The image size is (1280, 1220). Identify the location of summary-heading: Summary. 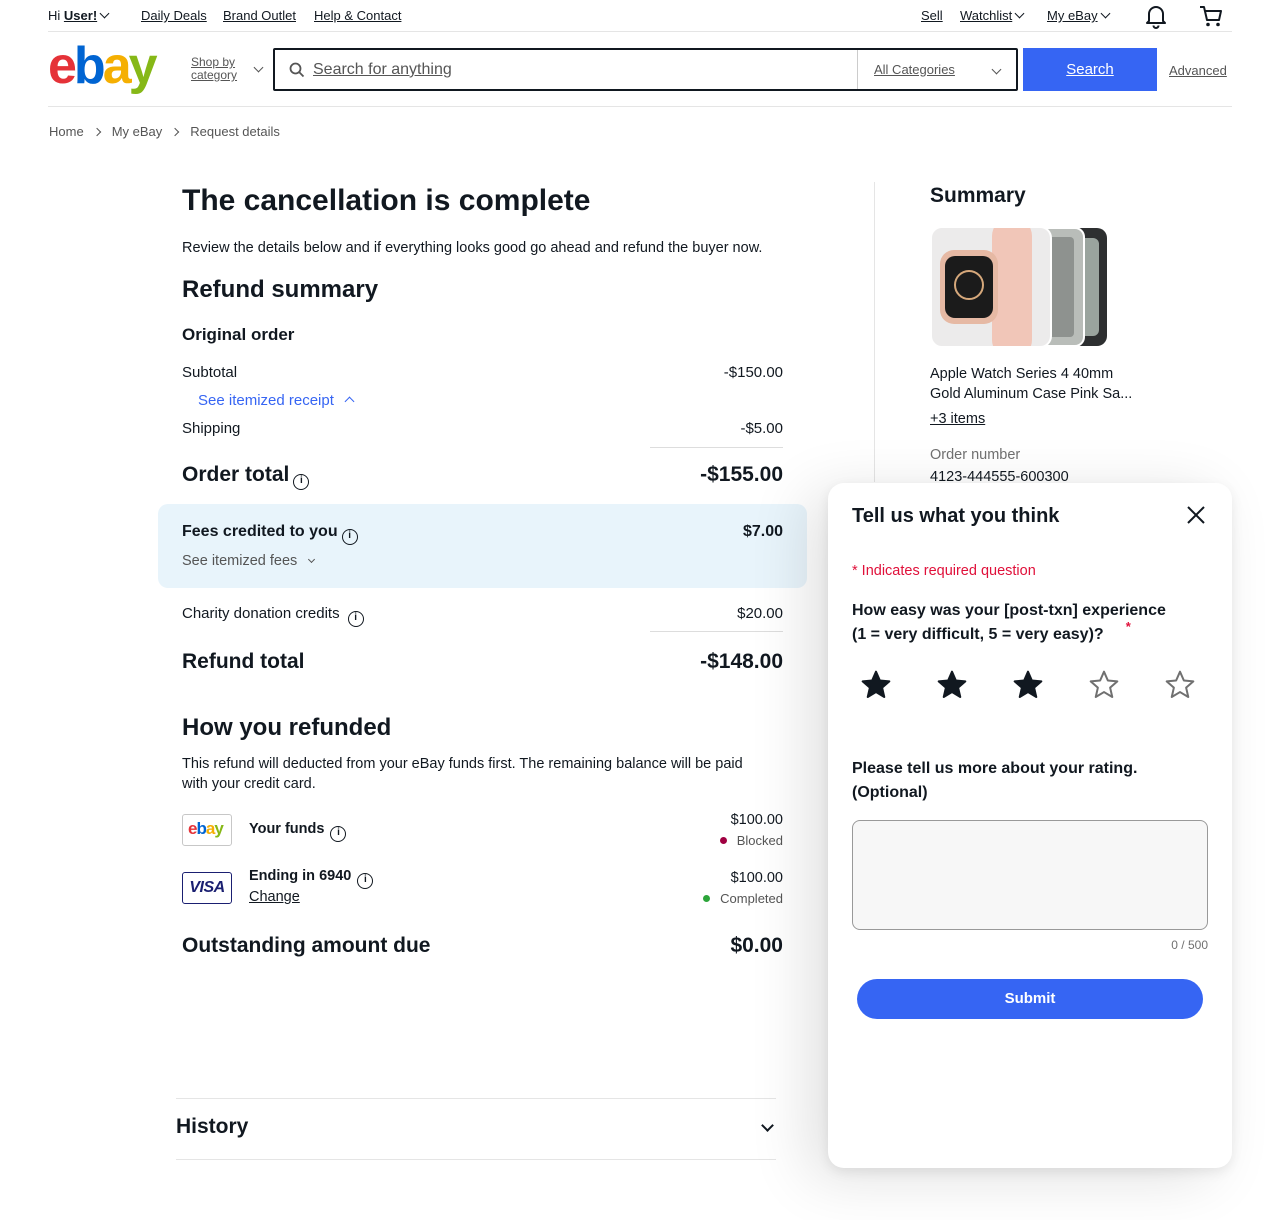
(978, 195).